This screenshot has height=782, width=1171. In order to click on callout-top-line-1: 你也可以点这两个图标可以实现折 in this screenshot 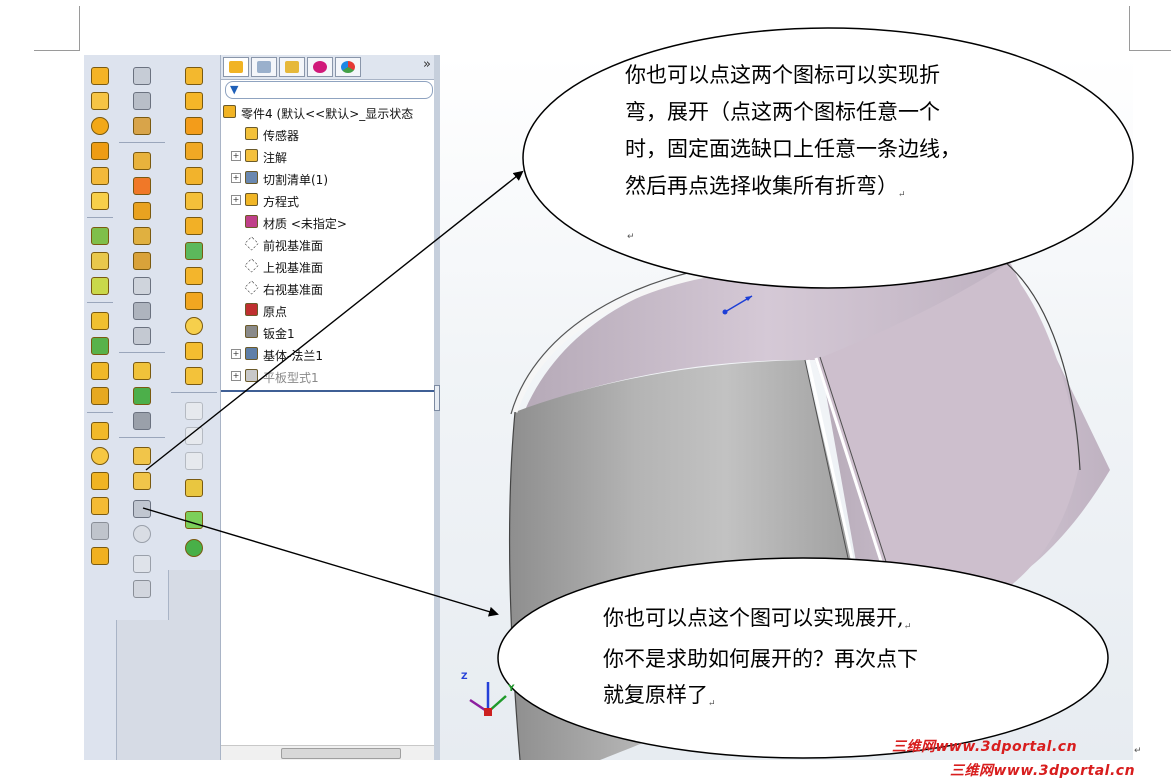, I will do `click(782, 75)`.